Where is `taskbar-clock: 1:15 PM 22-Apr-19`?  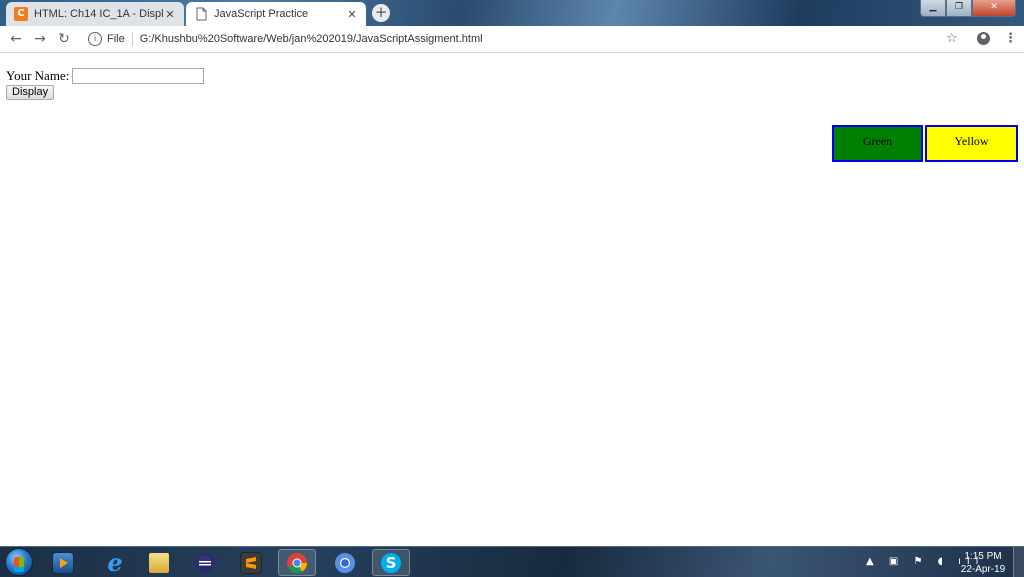
taskbar-clock: 1:15 PM 22-Apr-19 is located at coordinates (983, 563).